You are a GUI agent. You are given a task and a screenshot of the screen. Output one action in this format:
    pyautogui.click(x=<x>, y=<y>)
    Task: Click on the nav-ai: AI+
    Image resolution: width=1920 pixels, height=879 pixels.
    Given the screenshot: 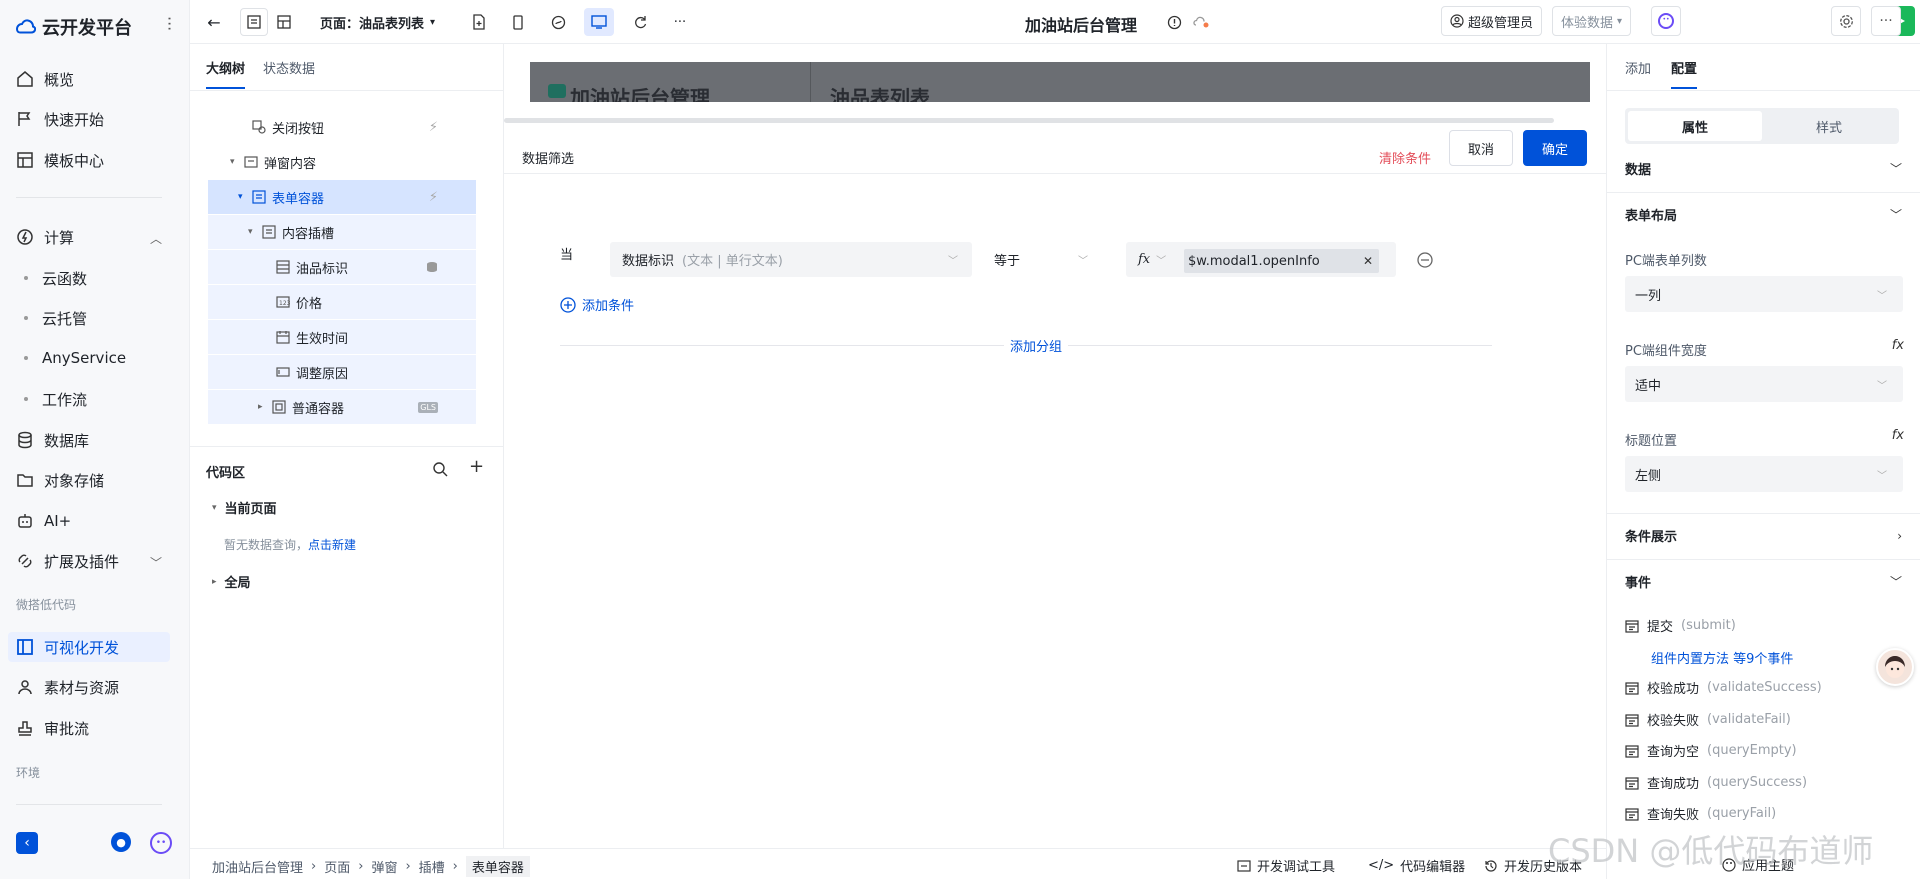 What is the action you would take?
    pyautogui.click(x=43, y=521)
    